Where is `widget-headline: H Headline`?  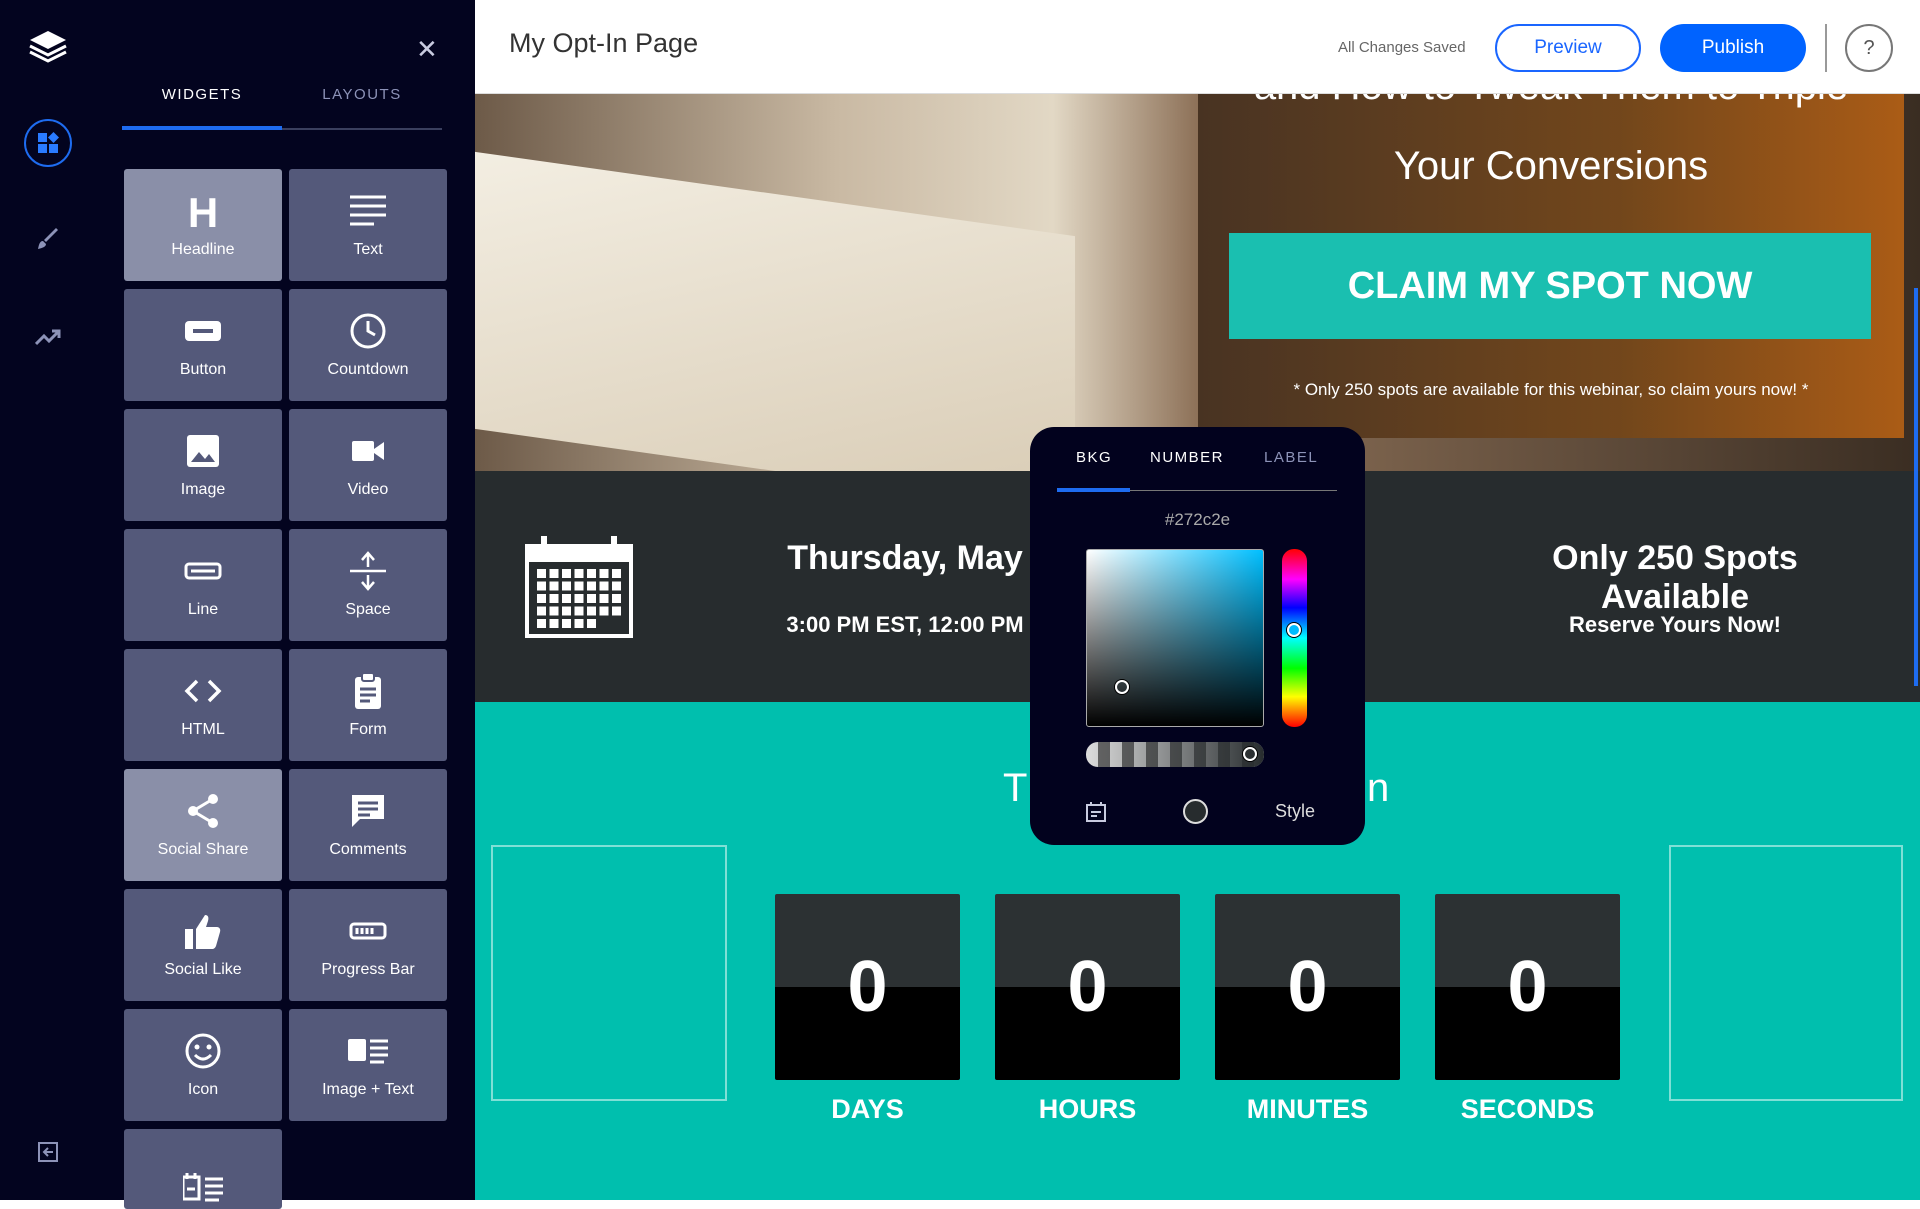
widget-headline: H Headline is located at coordinates (203, 225).